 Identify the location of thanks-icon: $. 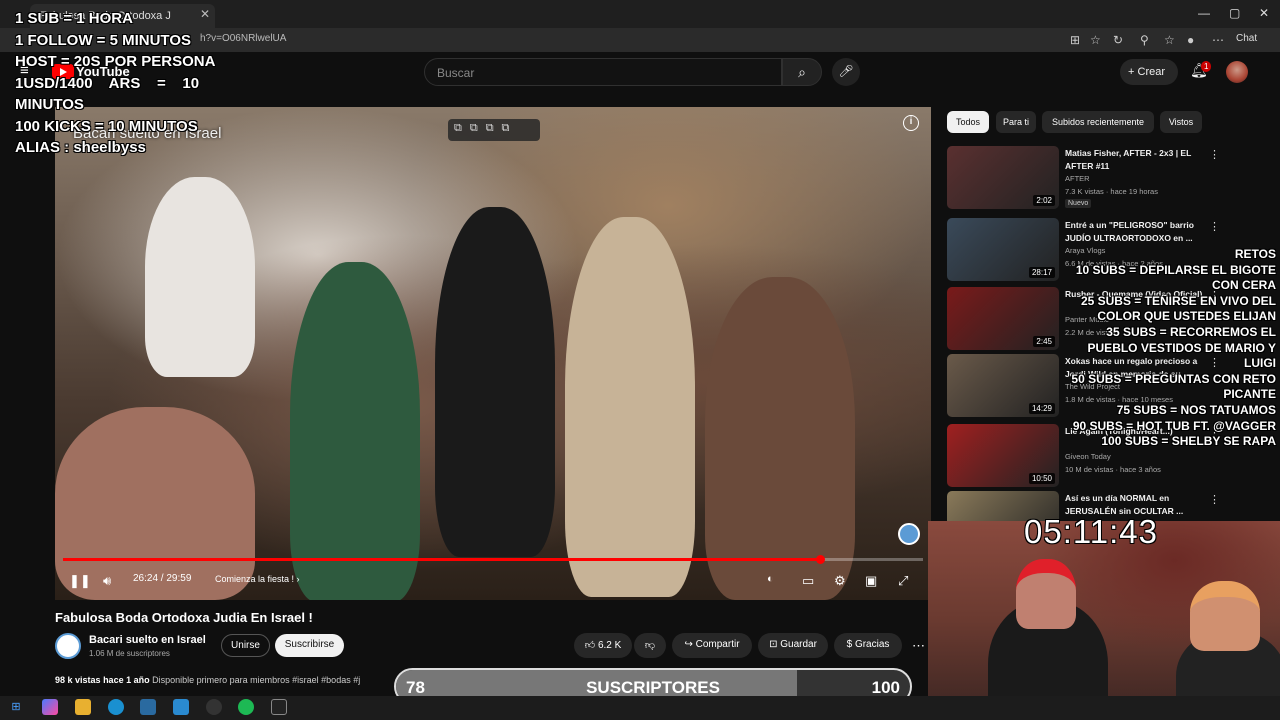
(849, 644).